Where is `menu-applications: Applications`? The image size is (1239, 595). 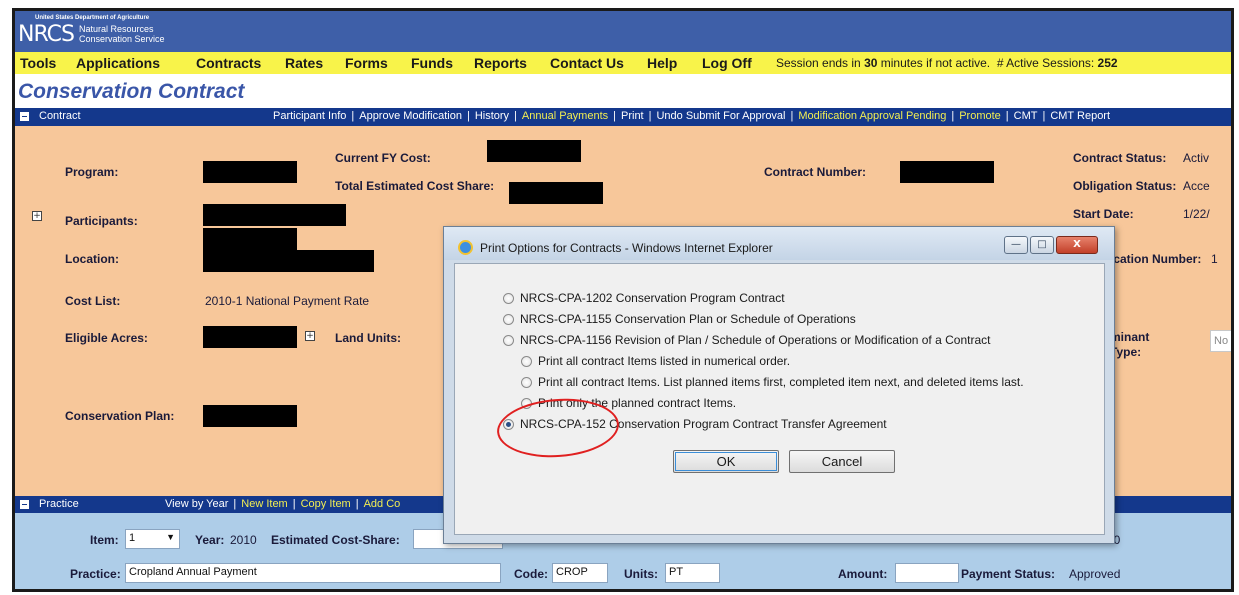 menu-applications: Applications is located at coordinates (118, 63).